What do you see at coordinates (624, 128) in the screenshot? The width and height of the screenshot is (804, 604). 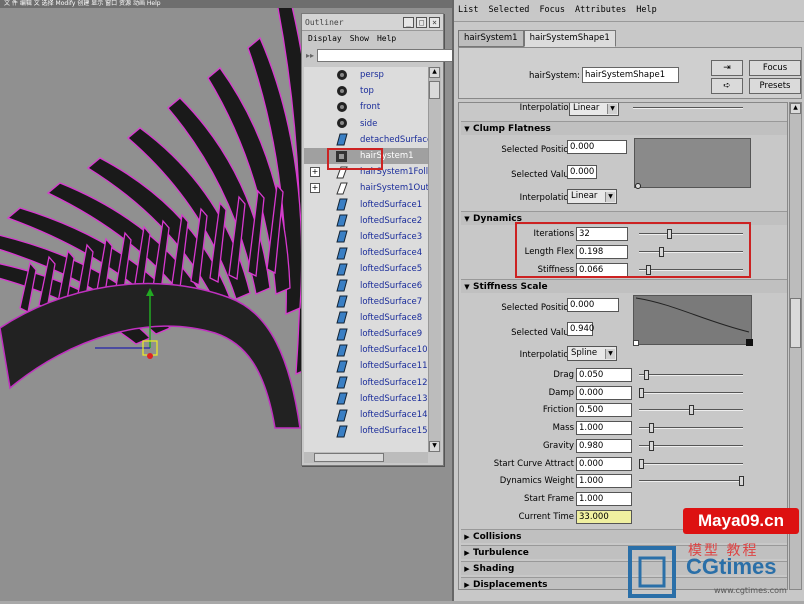 I see `section-clump-flatness: ▼ Clump Flatness` at bounding box center [624, 128].